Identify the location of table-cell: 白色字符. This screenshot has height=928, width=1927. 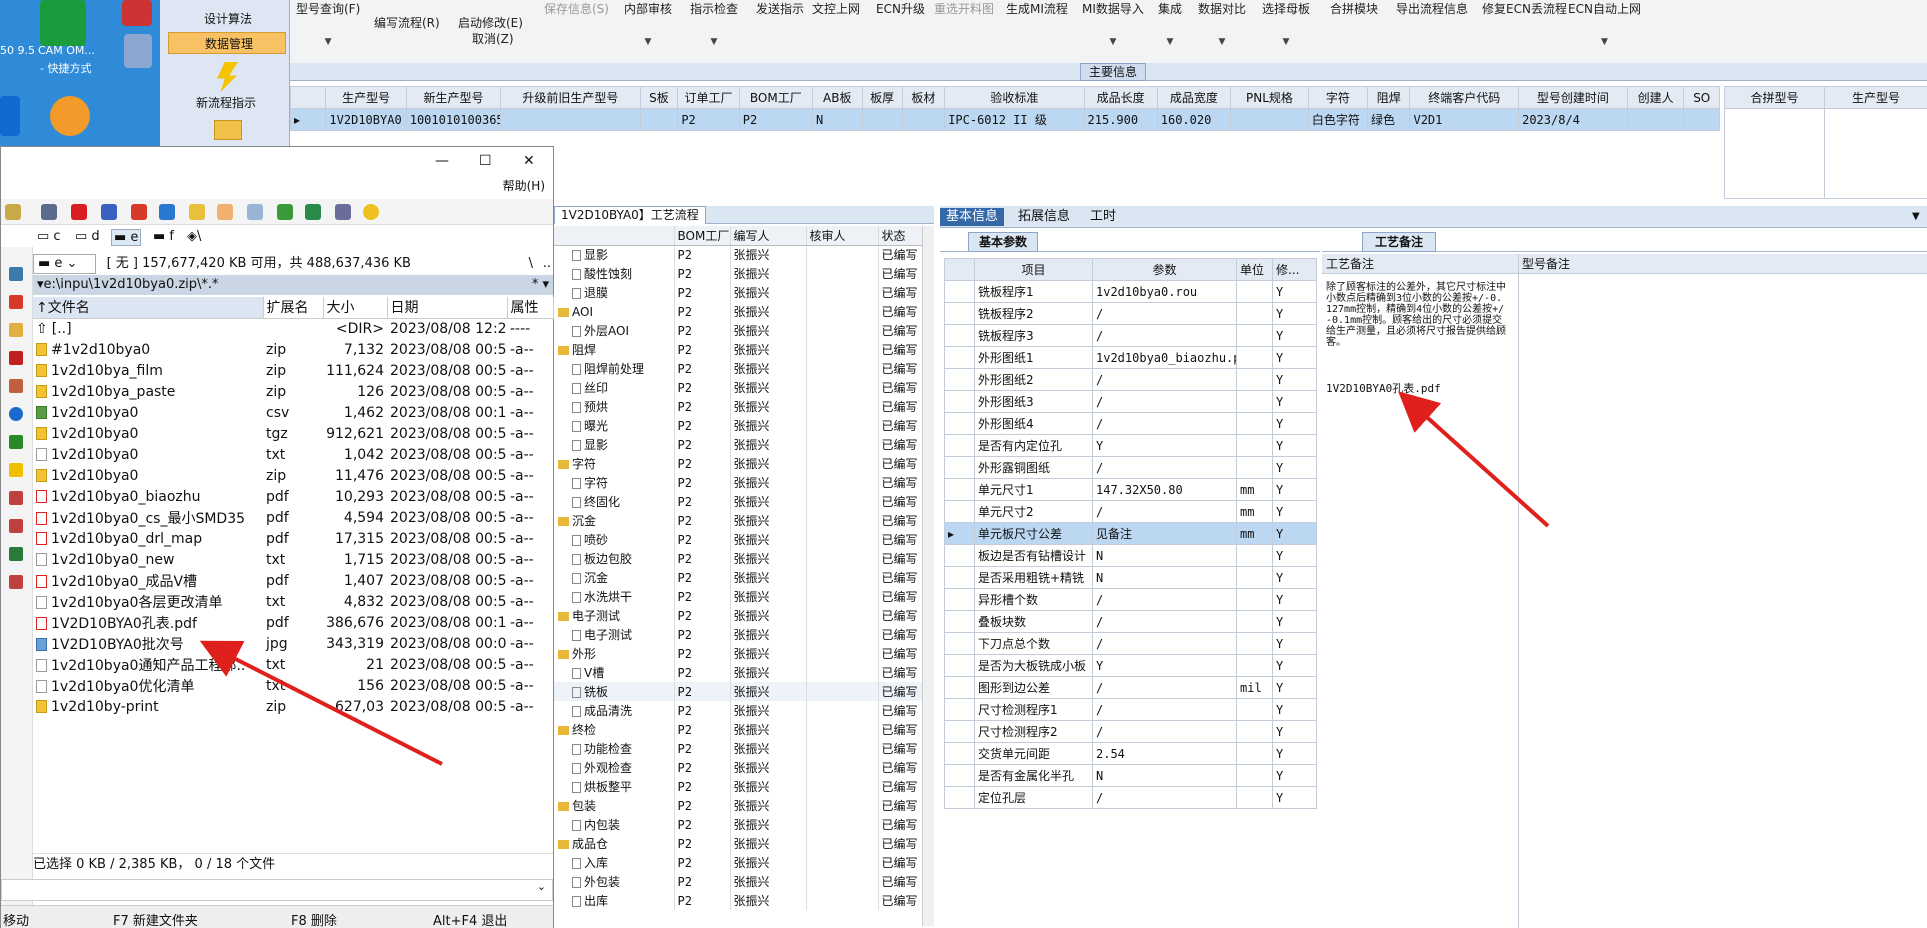
(1337, 119).